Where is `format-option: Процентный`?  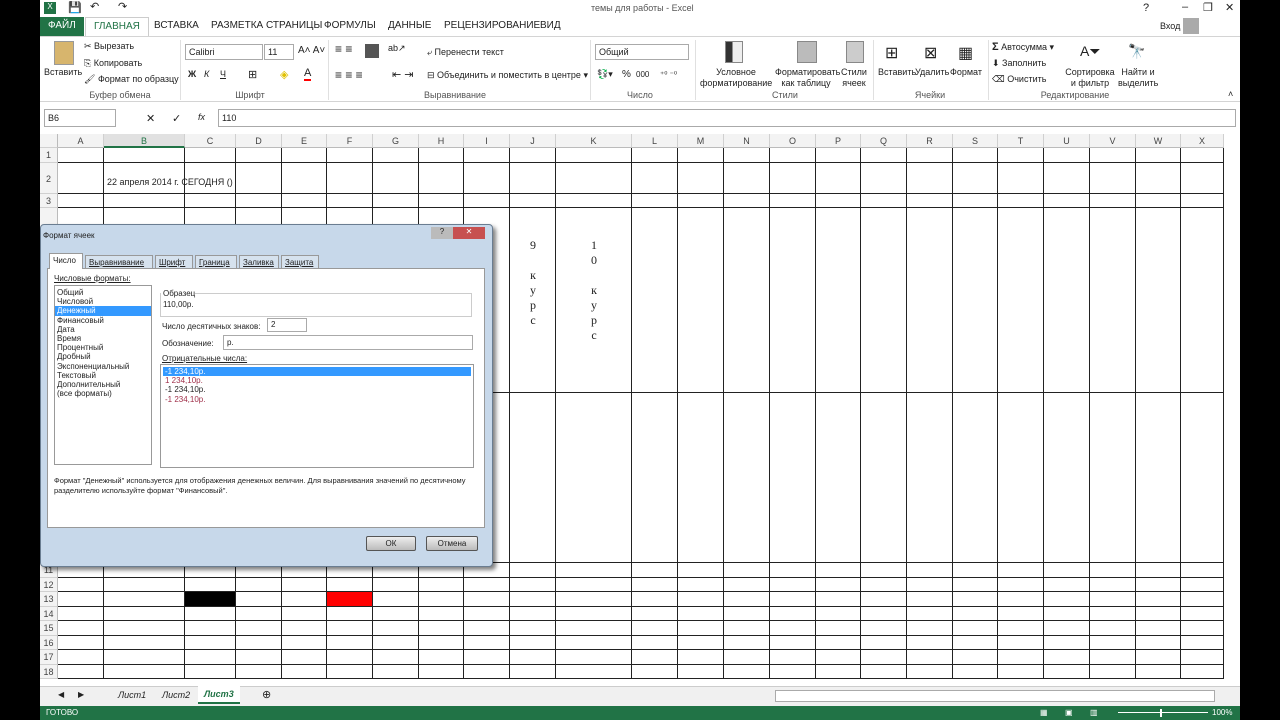 format-option: Процентный is located at coordinates (103, 347).